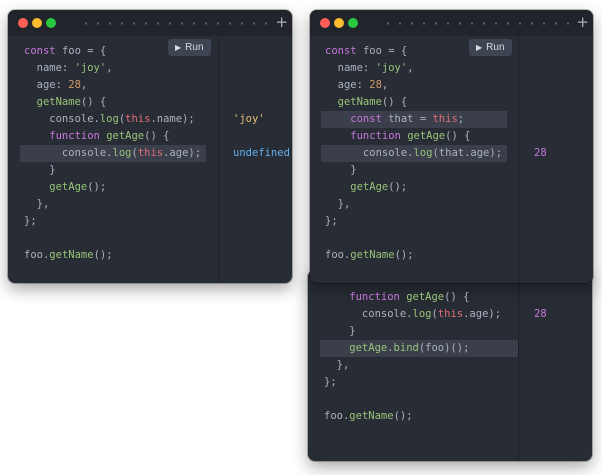 The height and width of the screenshot is (475, 602). I want to click on code-token: 'joy', so click(90, 68).